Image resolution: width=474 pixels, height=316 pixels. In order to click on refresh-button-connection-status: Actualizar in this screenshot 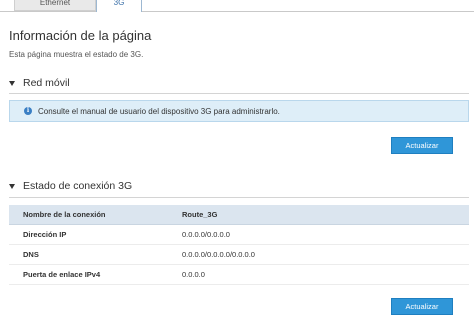, I will do `click(422, 306)`.